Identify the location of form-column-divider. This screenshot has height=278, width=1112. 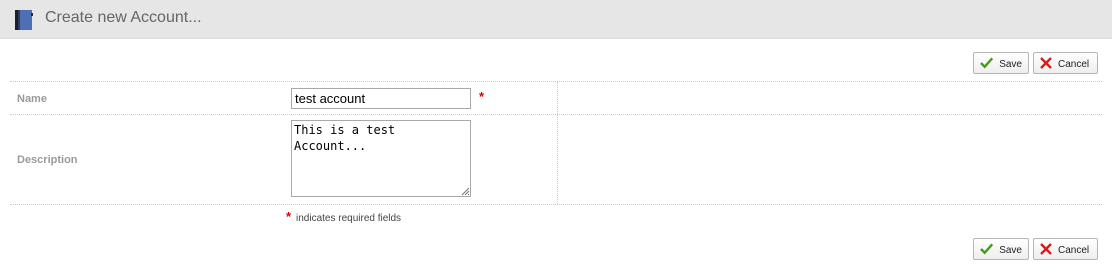
(557, 143).